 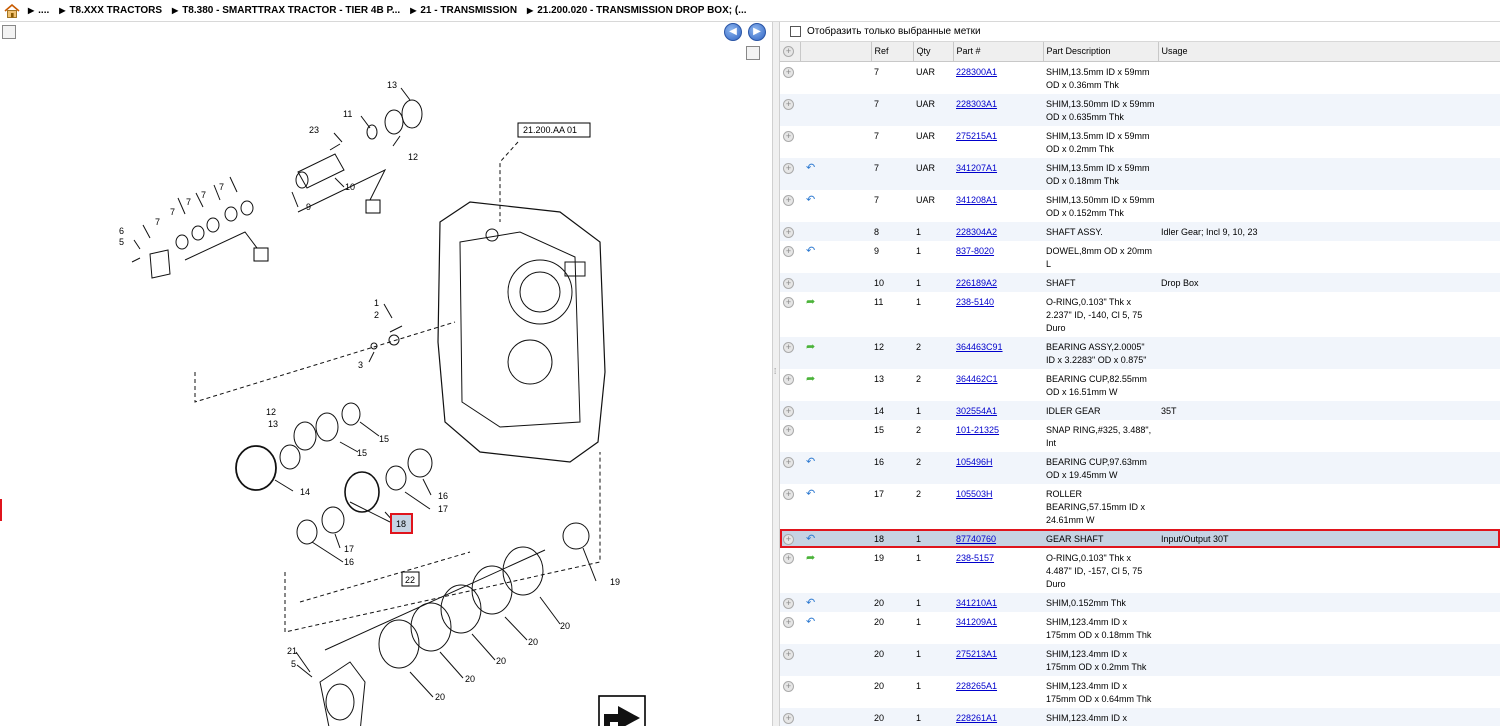 What do you see at coordinates (976, 232) in the screenshot?
I see `part-number-link: 228304A2` at bounding box center [976, 232].